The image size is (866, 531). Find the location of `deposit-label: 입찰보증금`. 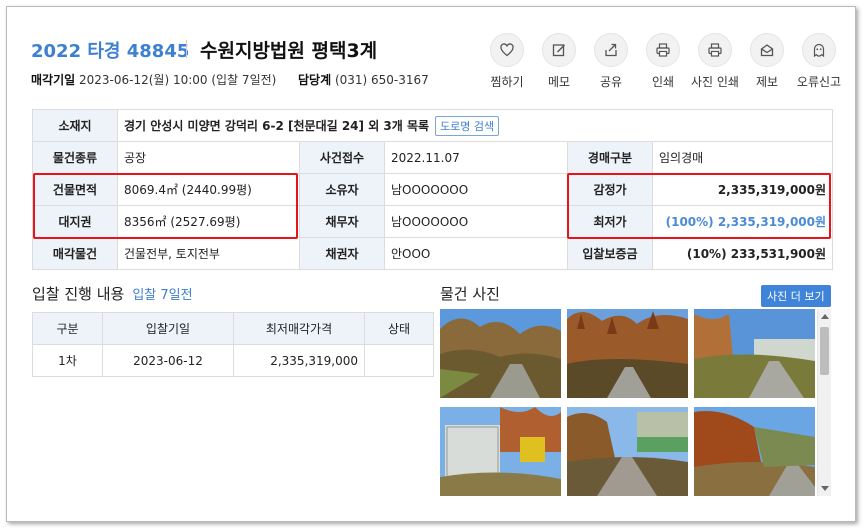

deposit-label: 입찰보증금 is located at coordinates (610, 253).